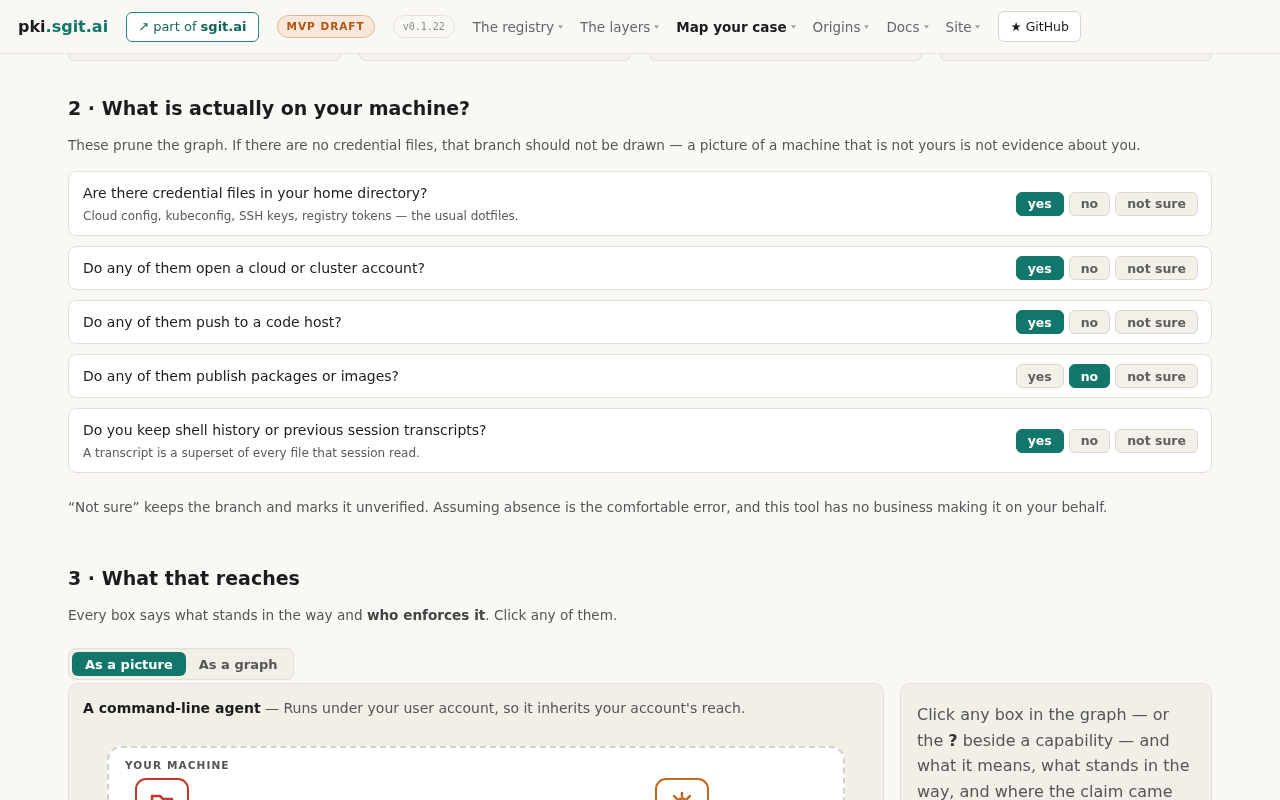 The height and width of the screenshot is (800, 1280). Describe the element at coordinates (588, 507) in the screenshot. I see `note-text: “Not sure” keeps the branch and marks it unverified. Assuming absence is the comfortable error, and this tool has no business making it on your behalf.` at that location.